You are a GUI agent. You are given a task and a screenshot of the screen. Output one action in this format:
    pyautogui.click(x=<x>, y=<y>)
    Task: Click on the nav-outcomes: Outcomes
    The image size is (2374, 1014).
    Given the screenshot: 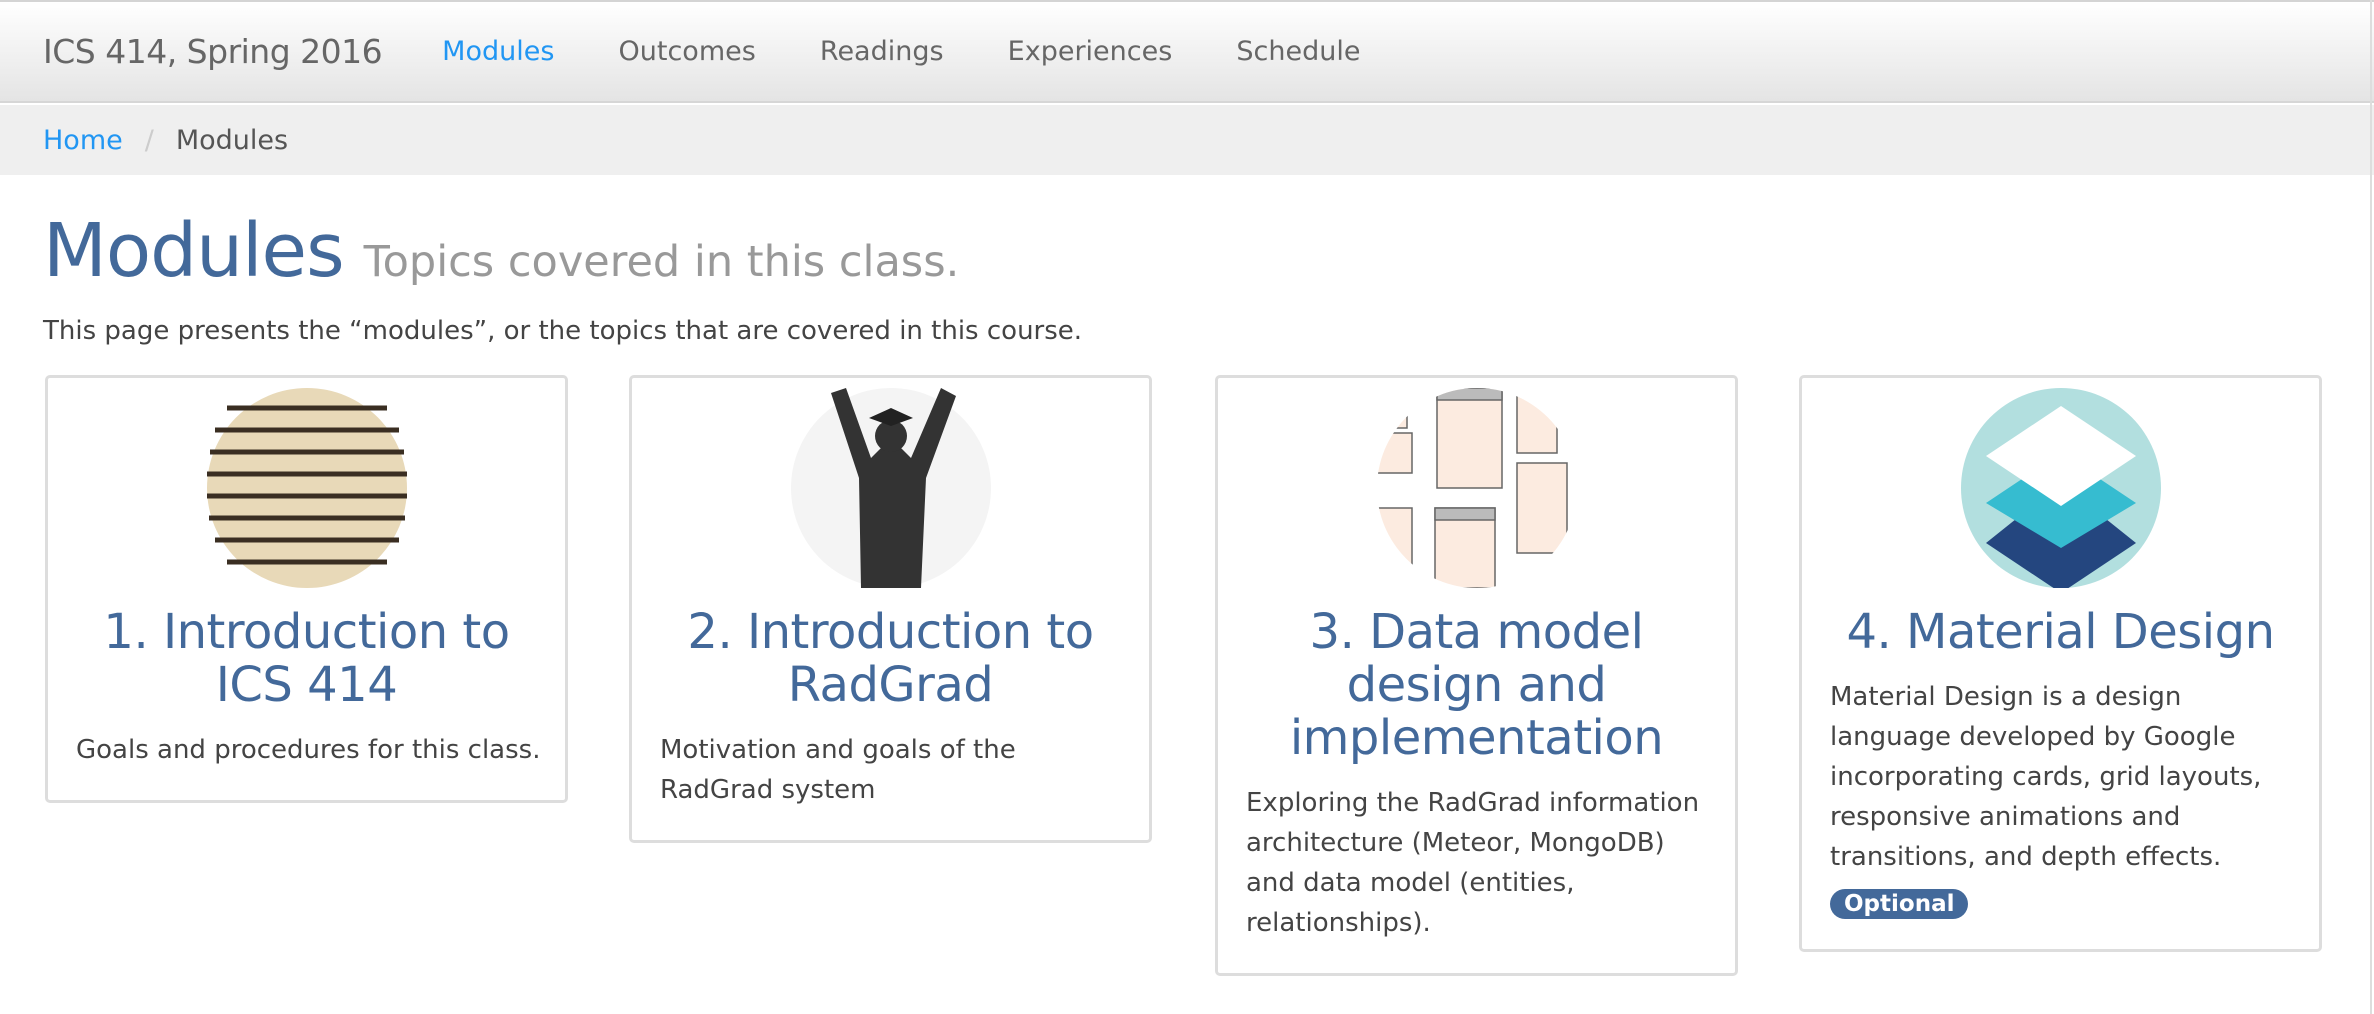 What is the action you would take?
    pyautogui.click(x=687, y=51)
    